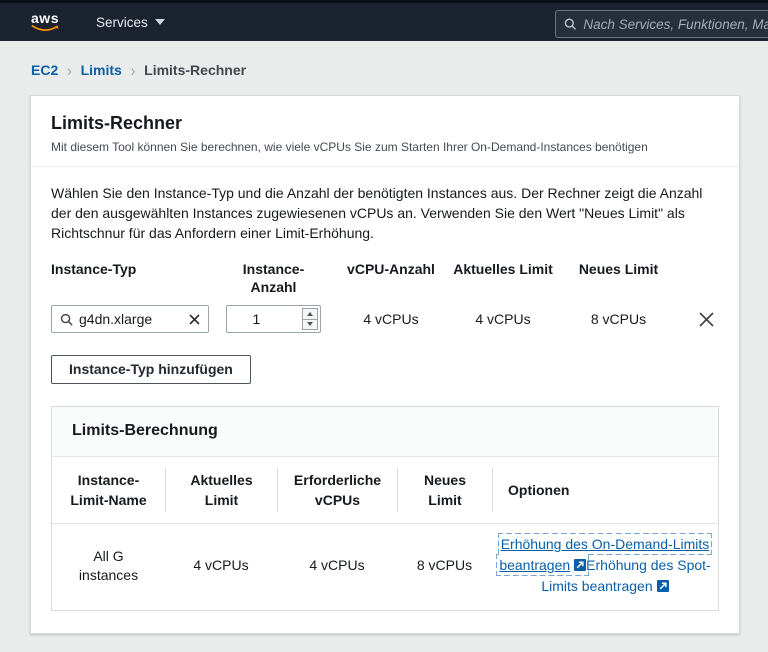 Image resolution: width=768 pixels, height=652 pixels. I want to click on aws-logo-text: aws, so click(45, 17).